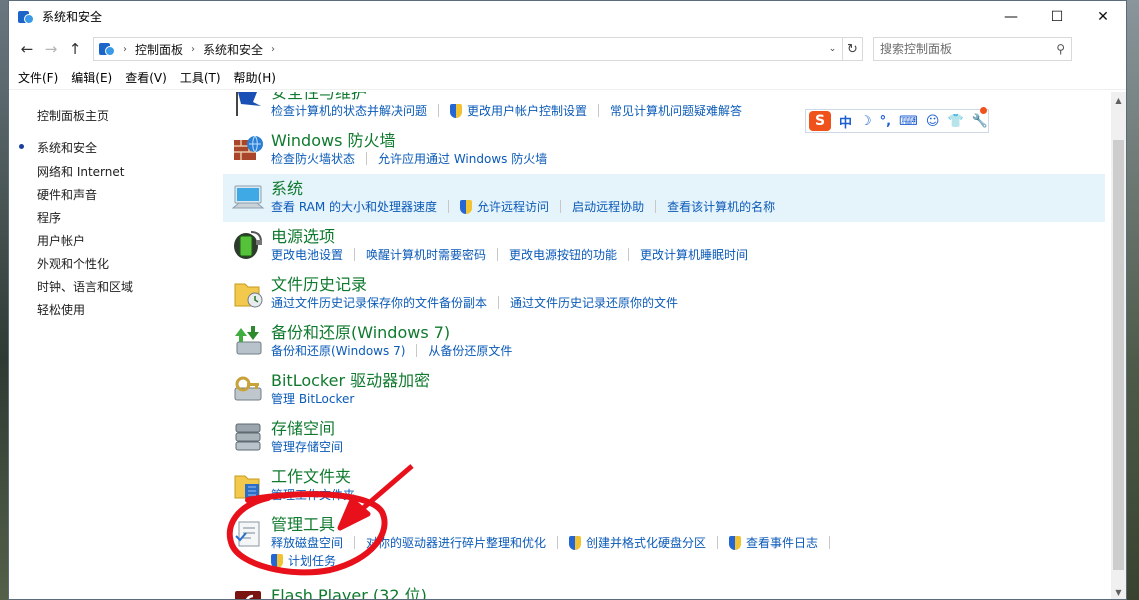 This screenshot has width=1139, height=600. I want to click on link-sleep-time: 更改计算机睡眠时间, so click(694, 254).